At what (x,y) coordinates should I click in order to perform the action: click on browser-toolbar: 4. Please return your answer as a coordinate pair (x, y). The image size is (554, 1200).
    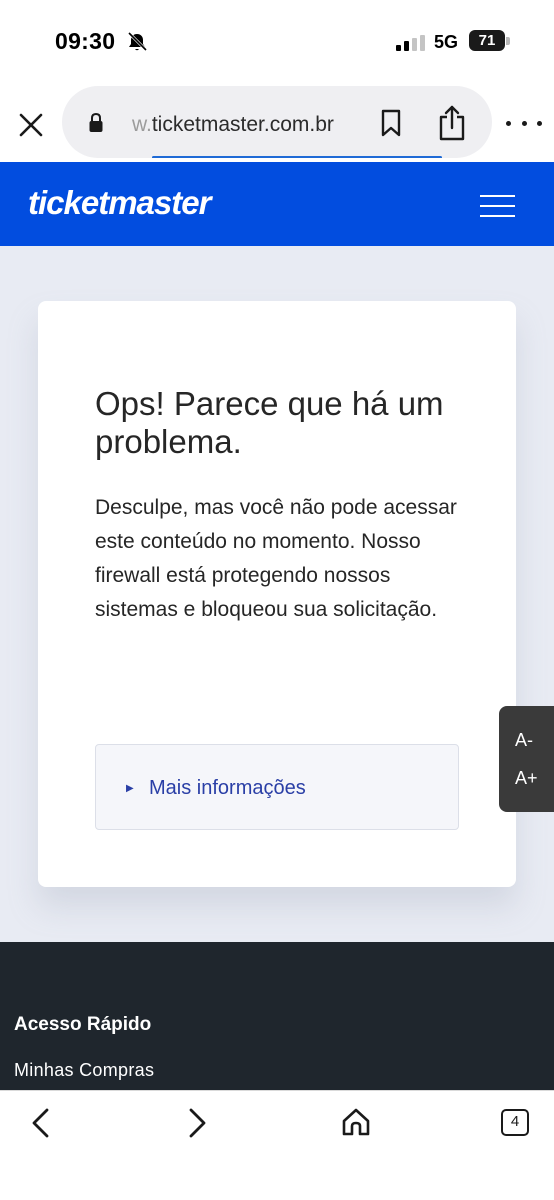
    Looking at the image, I should click on (277, 1145).